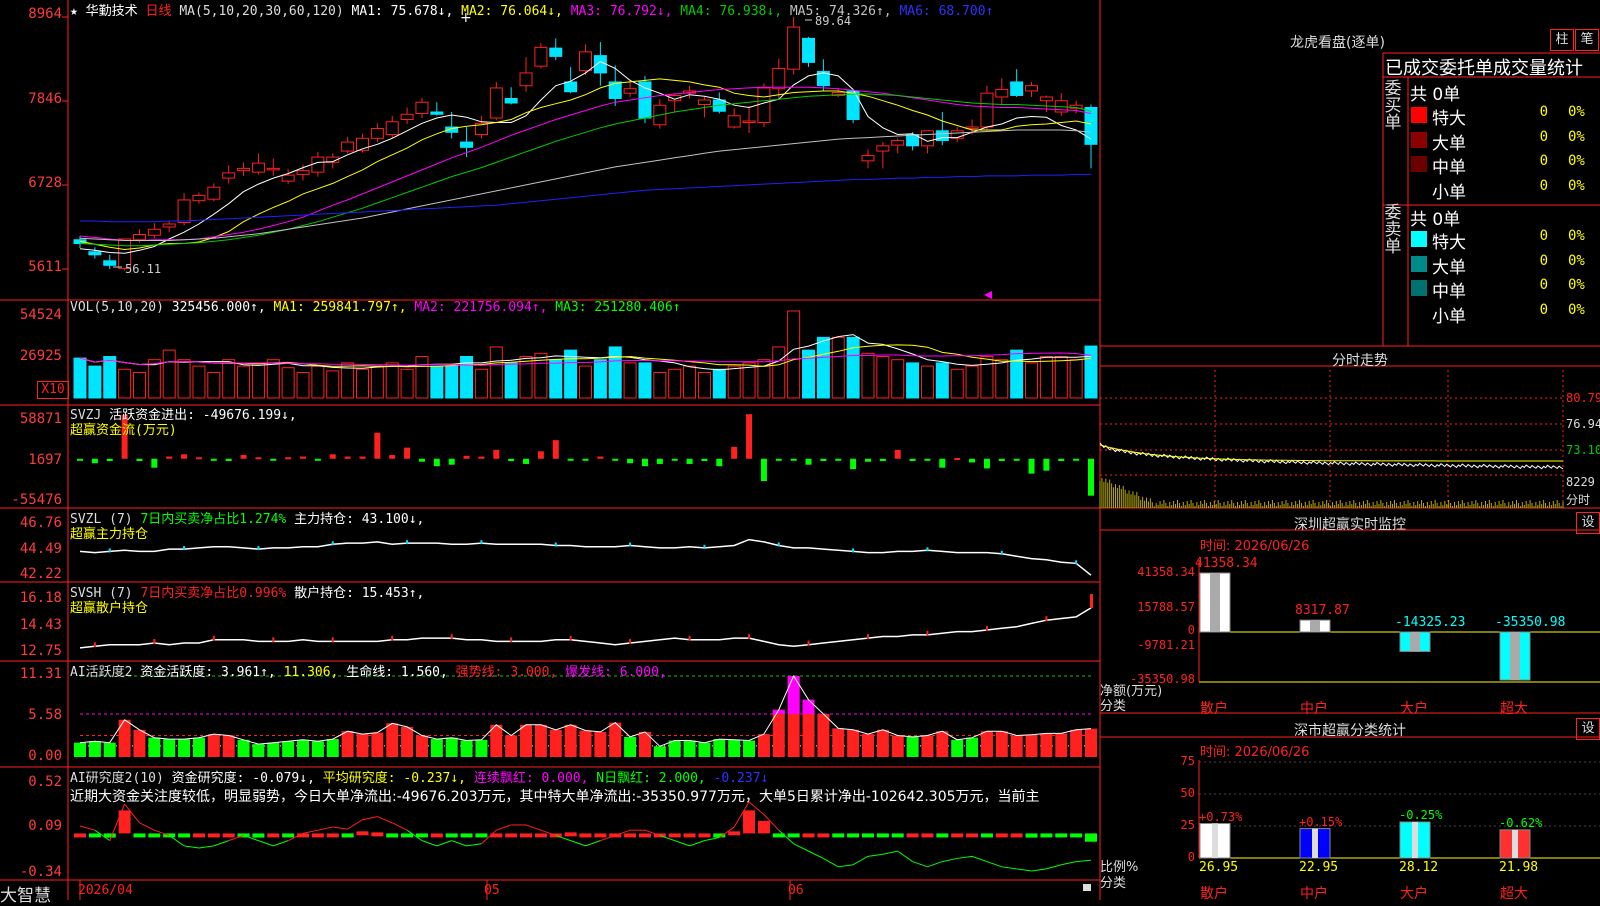  Describe the element at coordinates (585, 185) in the screenshot. I see `ma-line-ma5` at that location.